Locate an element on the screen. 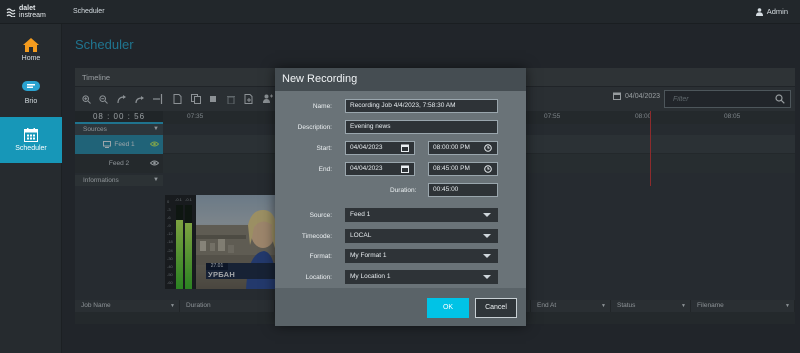  source-select: Feed 1 is located at coordinates (421, 215).